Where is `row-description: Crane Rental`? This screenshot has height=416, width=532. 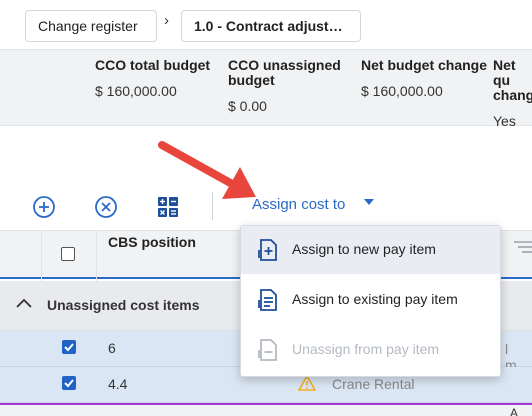 row-description: Crane Rental is located at coordinates (373, 384).